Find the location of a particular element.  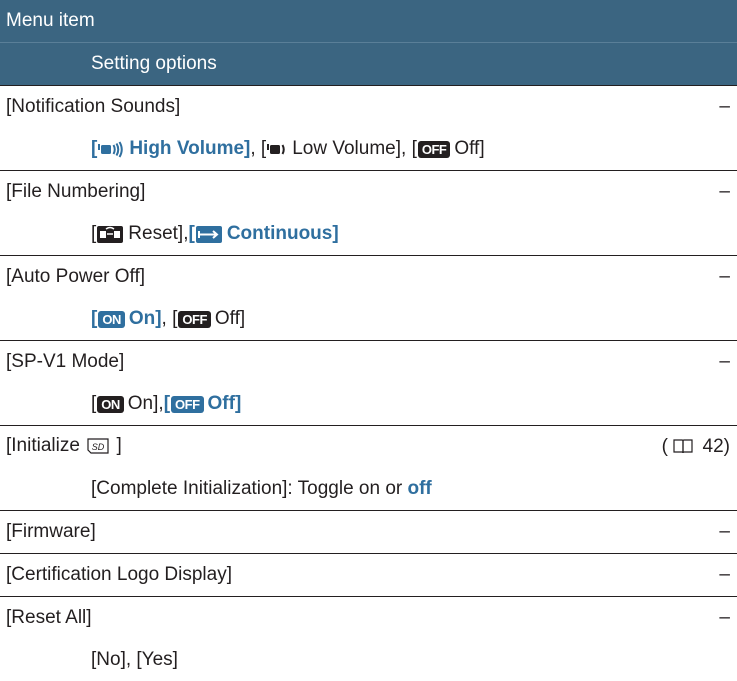

setting-options: [ ON On] , [ OFF Off] is located at coordinates (368, 319).